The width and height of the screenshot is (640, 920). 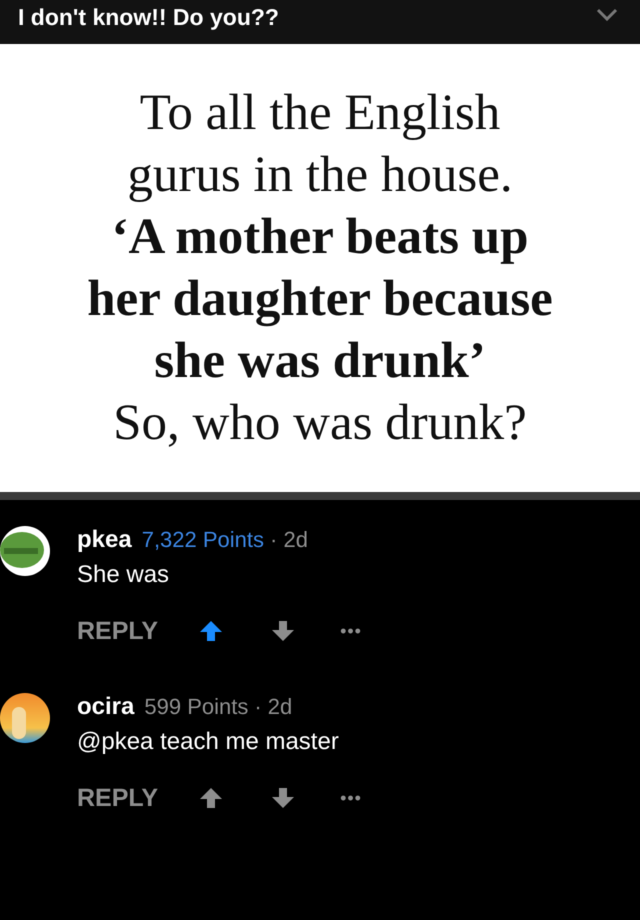 What do you see at coordinates (203, 540) in the screenshot?
I see `points-count: 7,322 Points` at bounding box center [203, 540].